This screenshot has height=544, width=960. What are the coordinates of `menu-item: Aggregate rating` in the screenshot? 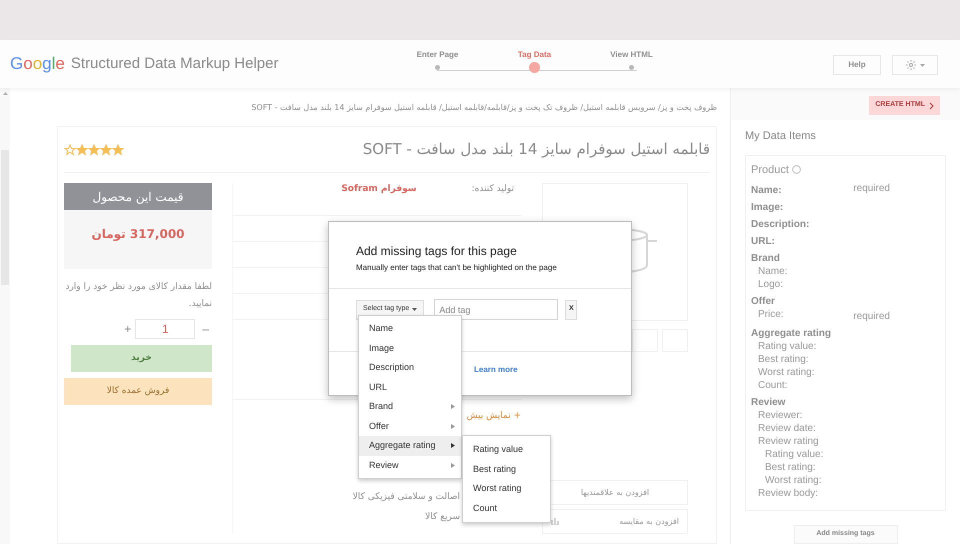 It's located at (410, 446).